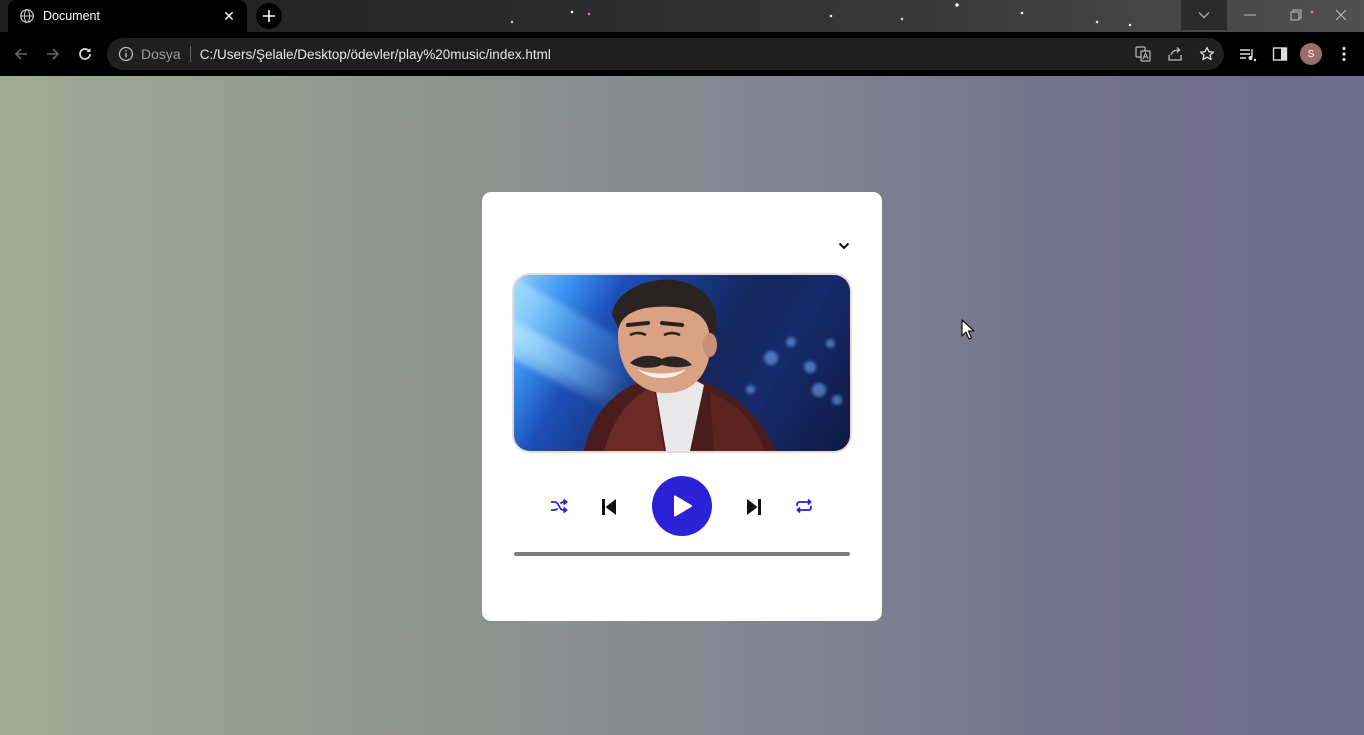  I want to click on player-controls, so click(682, 506).